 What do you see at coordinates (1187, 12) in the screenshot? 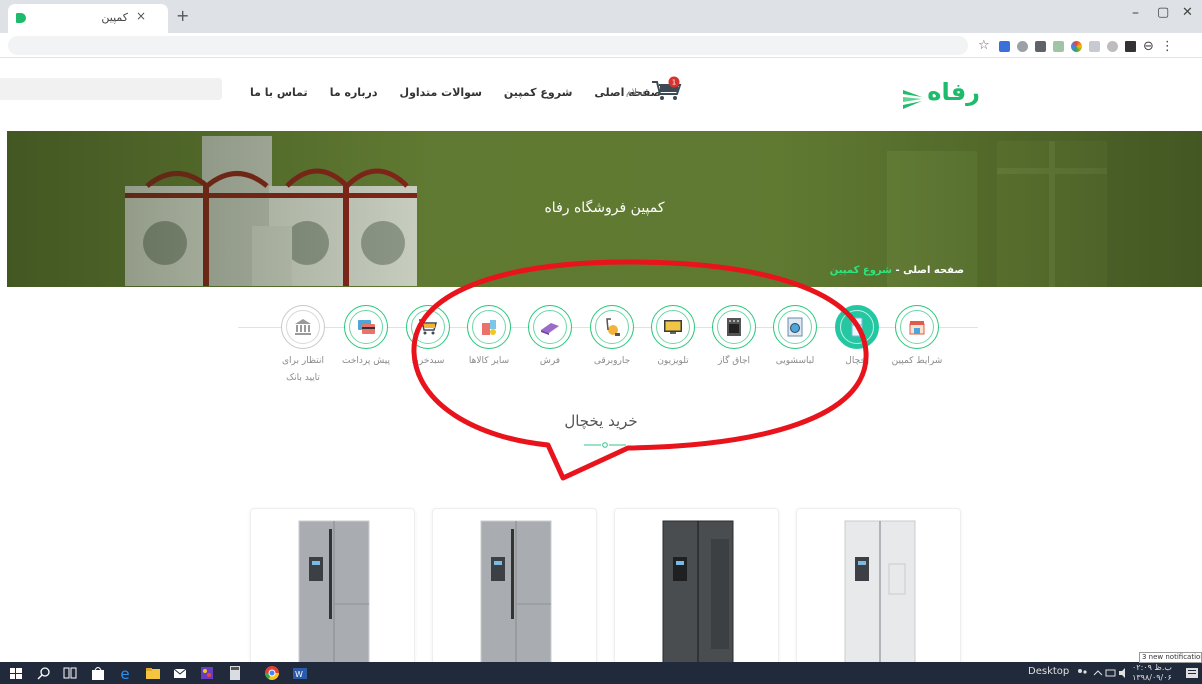
I see `window-close-button: ✕` at bounding box center [1187, 12].